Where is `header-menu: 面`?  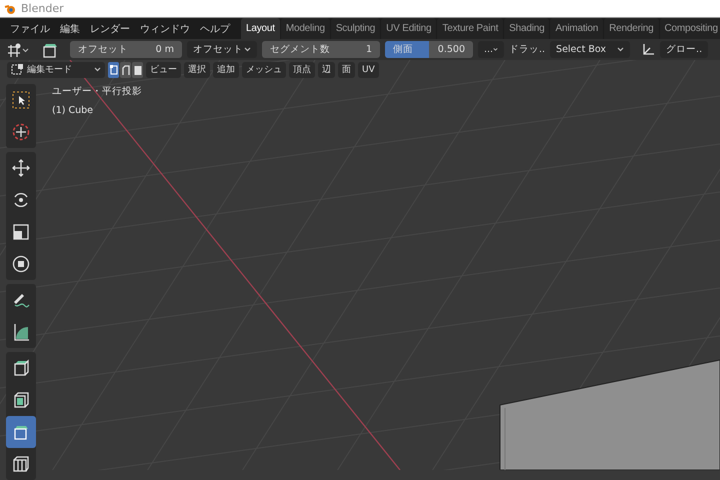
header-menu: 面 is located at coordinates (346, 70).